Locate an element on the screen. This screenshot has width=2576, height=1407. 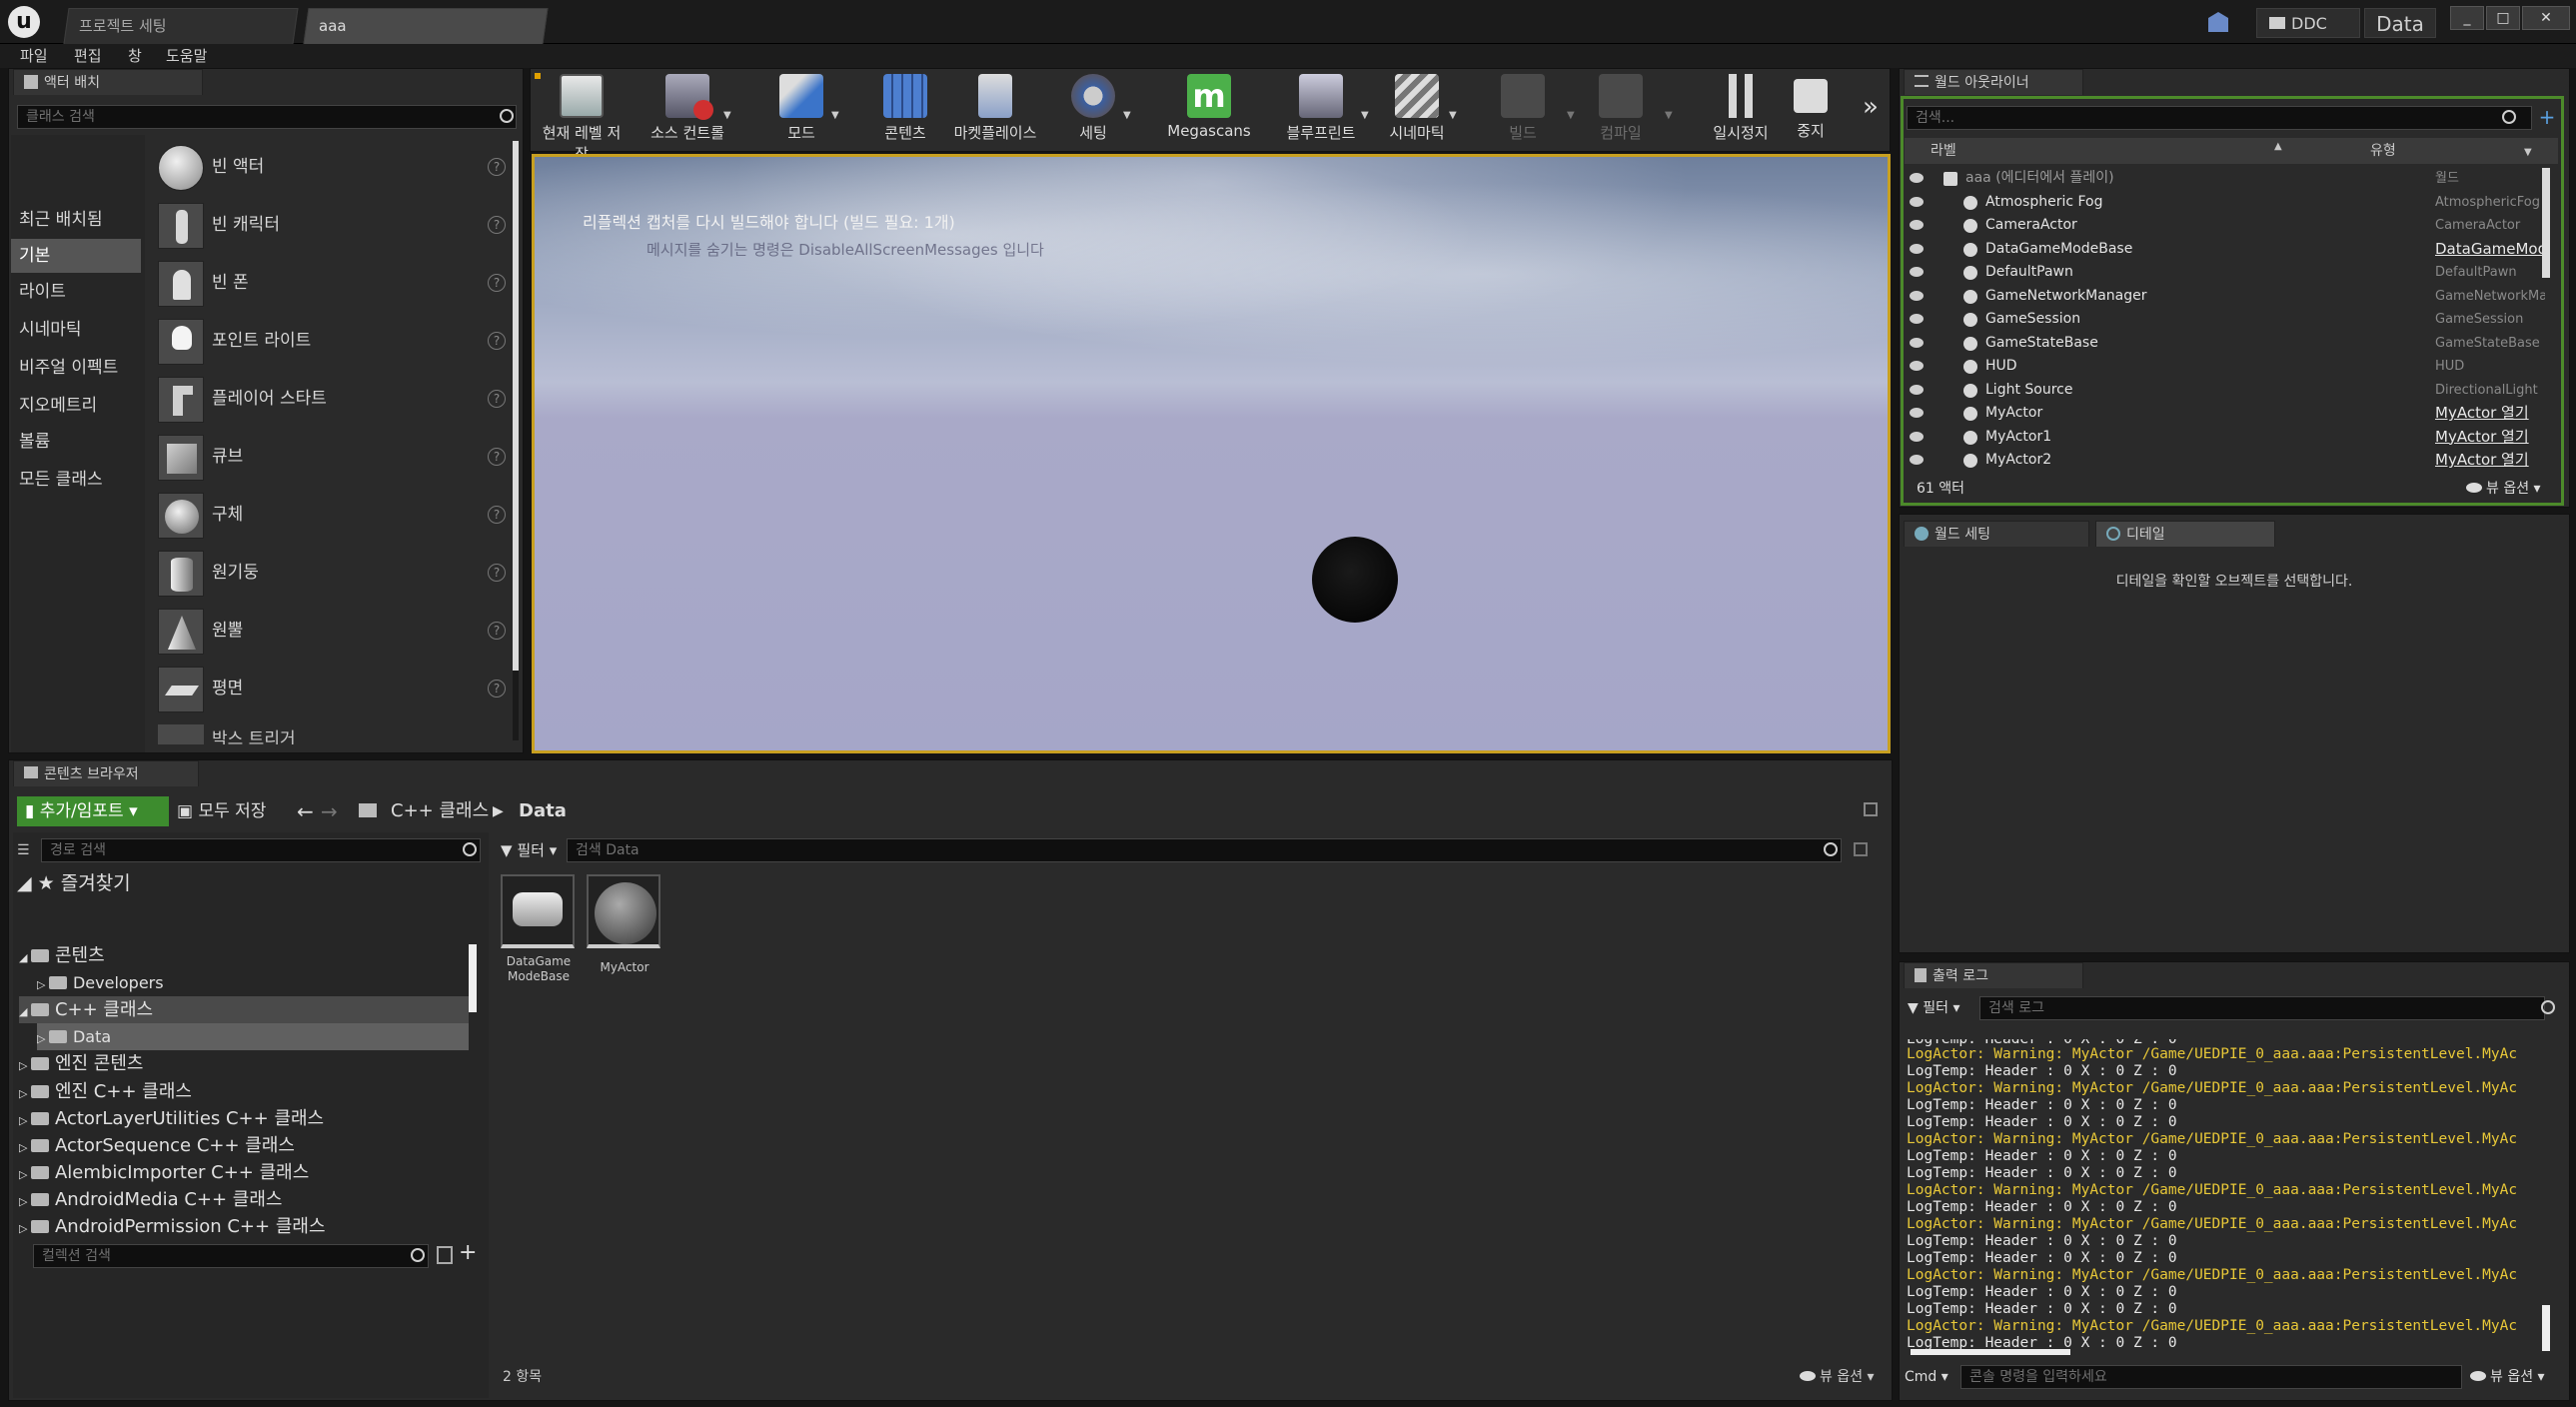
tab-level-aaa: aaa is located at coordinates (426, 26).